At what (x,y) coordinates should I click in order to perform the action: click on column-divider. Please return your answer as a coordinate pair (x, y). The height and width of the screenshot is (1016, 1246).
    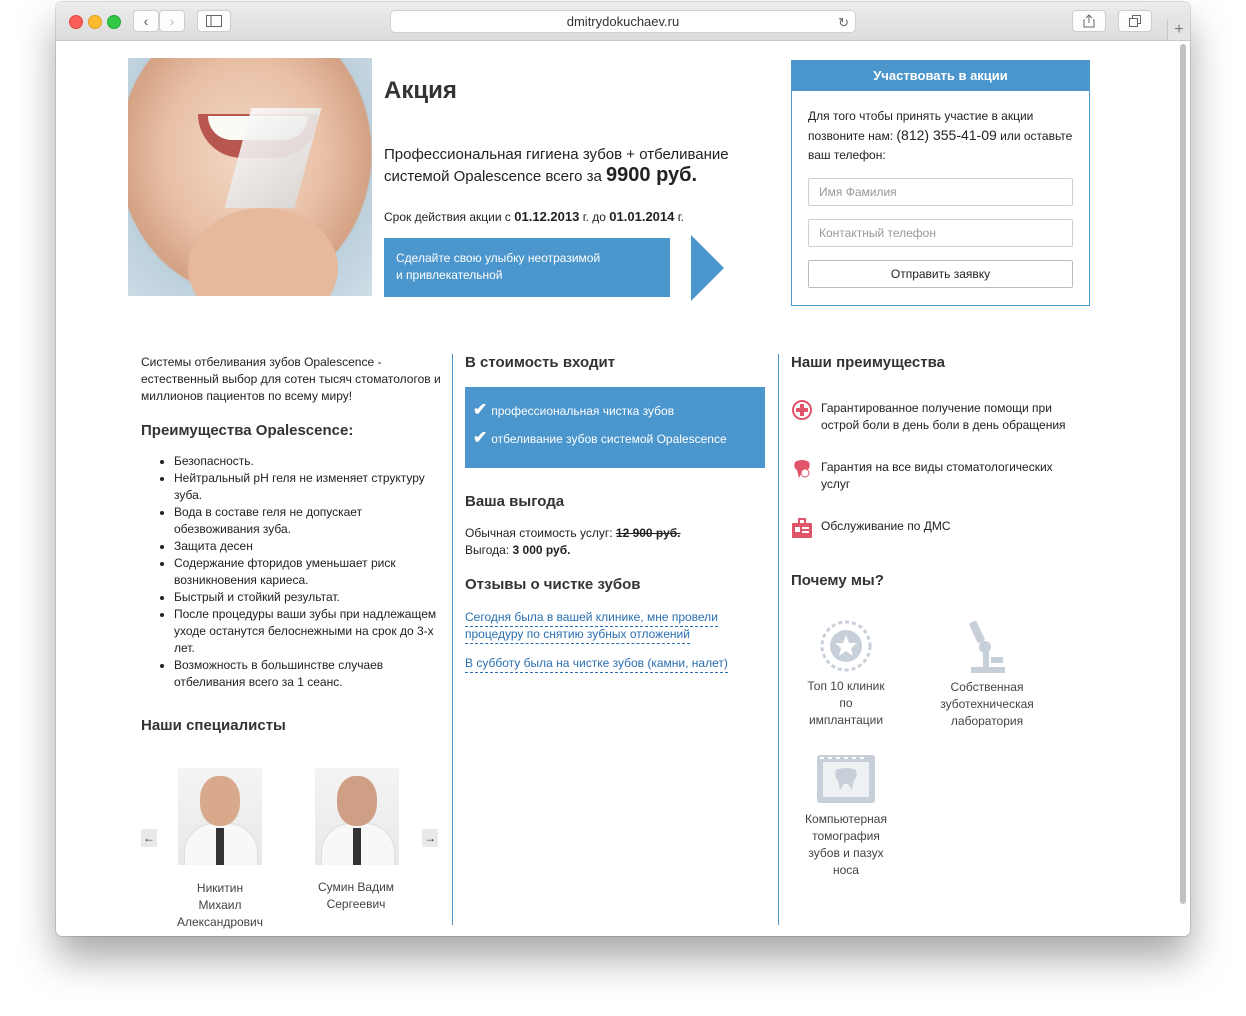
    Looking at the image, I should click on (778, 639).